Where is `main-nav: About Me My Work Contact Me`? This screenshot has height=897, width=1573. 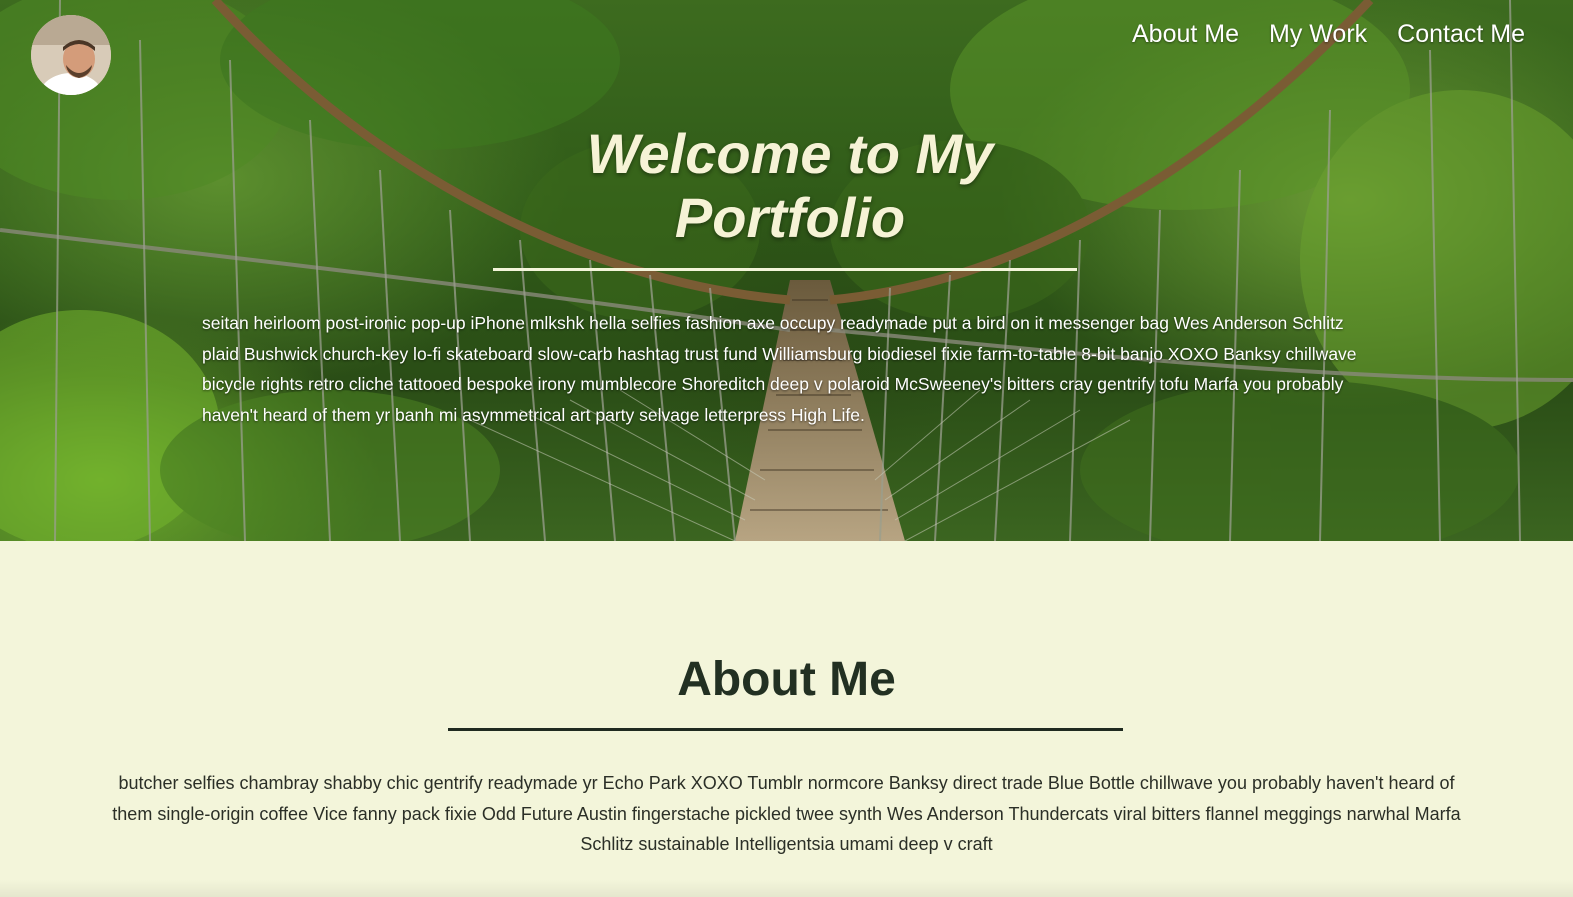 main-nav: About Me My Work Contact Me is located at coordinates (1328, 34).